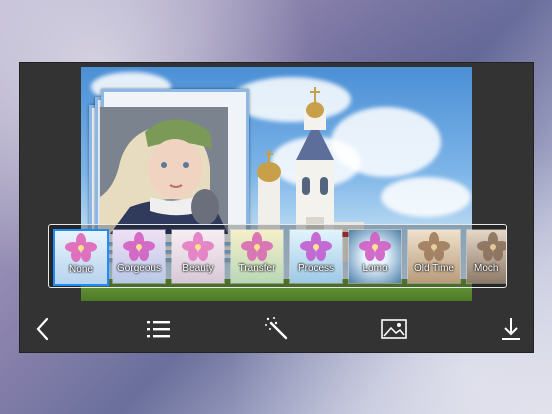  I want to click on magic-wand-icon, so click(276, 328).